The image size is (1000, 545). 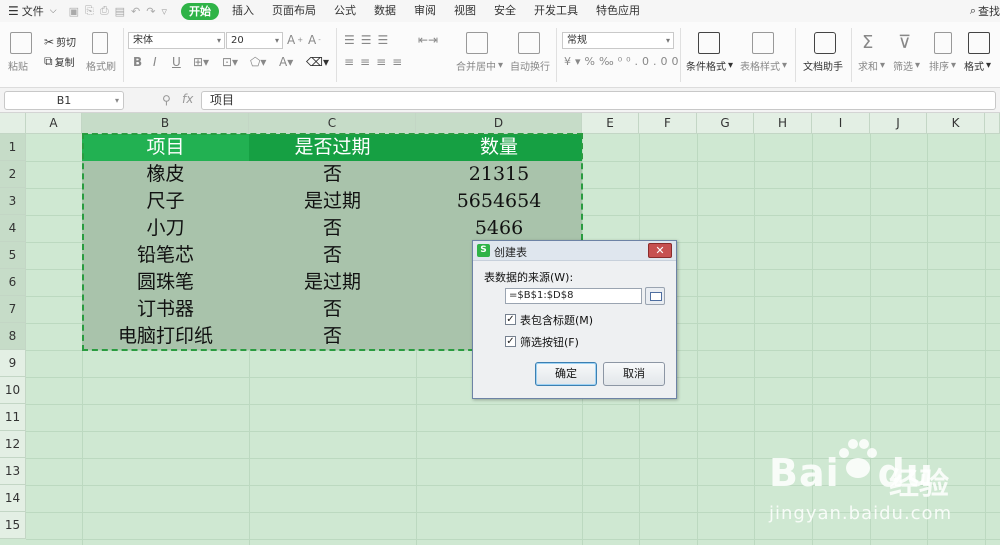 I want to click on export-icon: ⎘, so click(x=89, y=11).